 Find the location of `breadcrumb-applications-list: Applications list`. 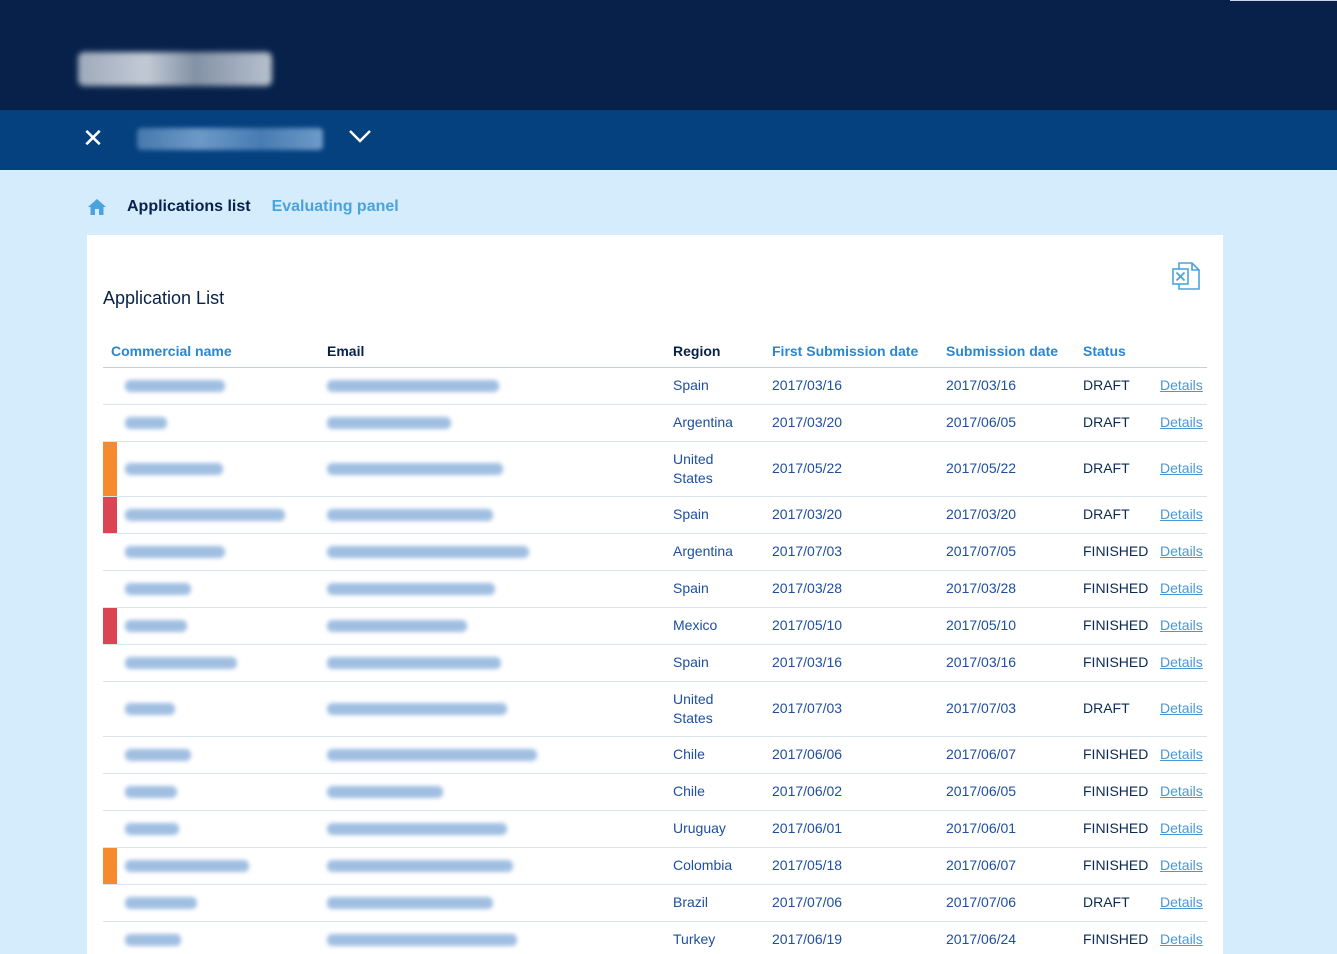

breadcrumb-applications-list: Applications list is located at coordinates (189, 206).